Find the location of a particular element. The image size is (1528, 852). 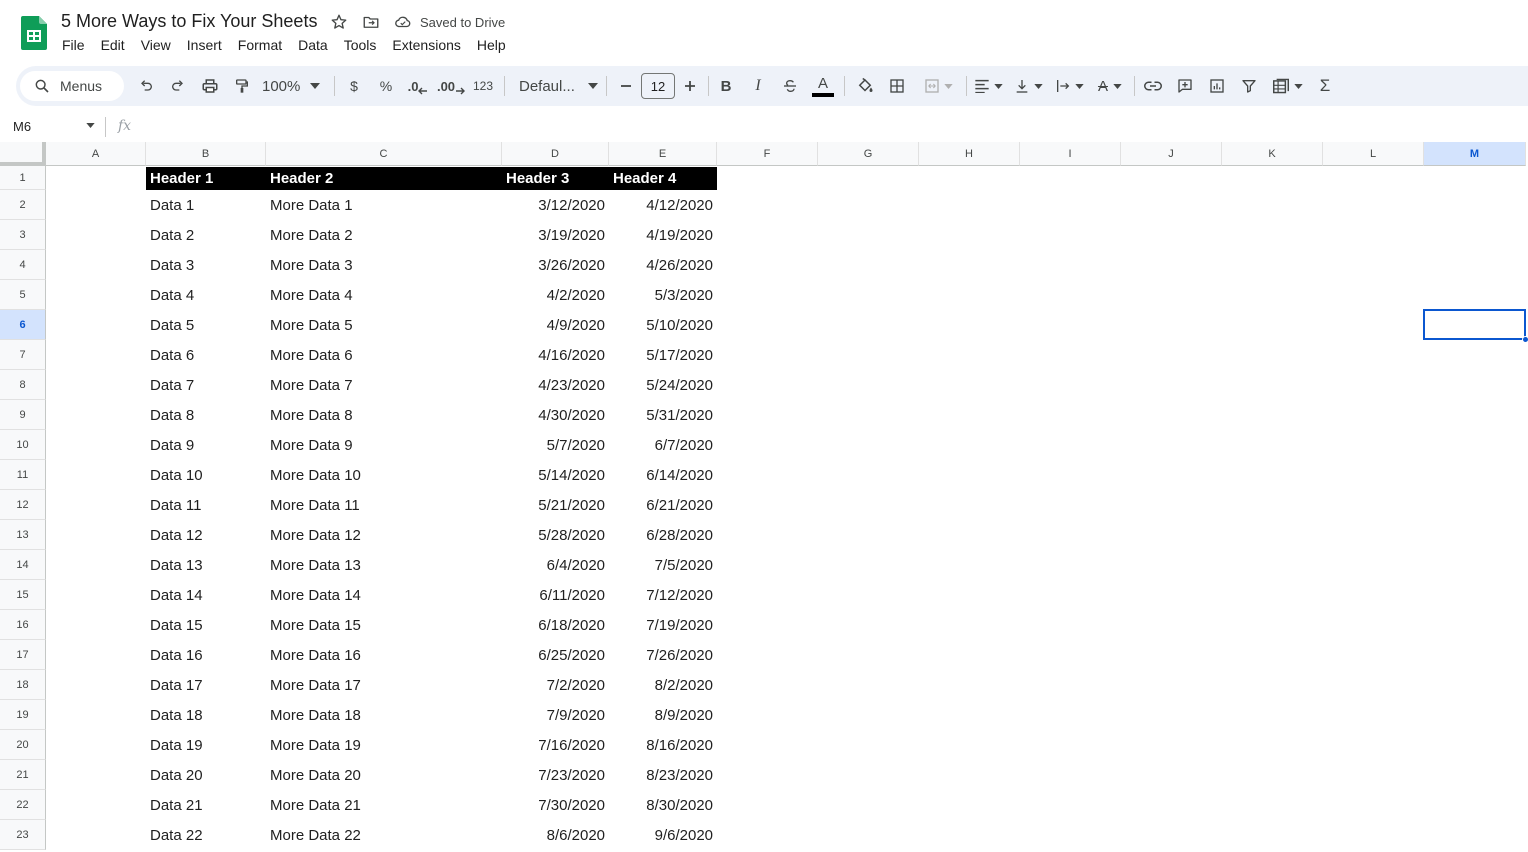

table-cell: 5/28/2020 is located at coordinates (555, 535).